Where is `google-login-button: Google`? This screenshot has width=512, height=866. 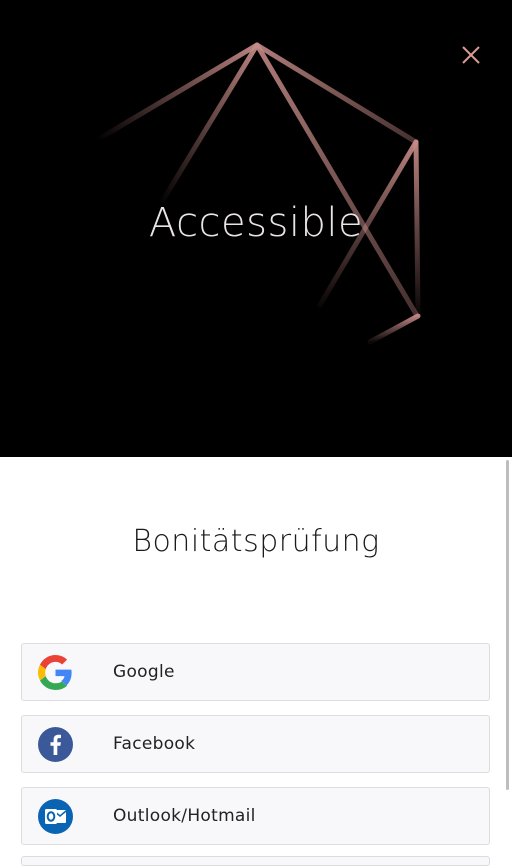 google-login-button: Google is located at coordinates (255, 672).